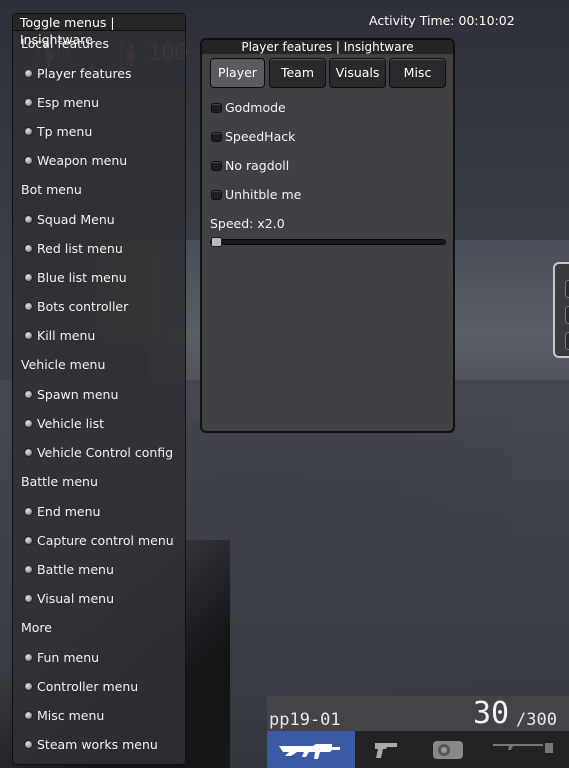  I want to click on menu-item-misc-menu: Misc menu, so click(64, 715).